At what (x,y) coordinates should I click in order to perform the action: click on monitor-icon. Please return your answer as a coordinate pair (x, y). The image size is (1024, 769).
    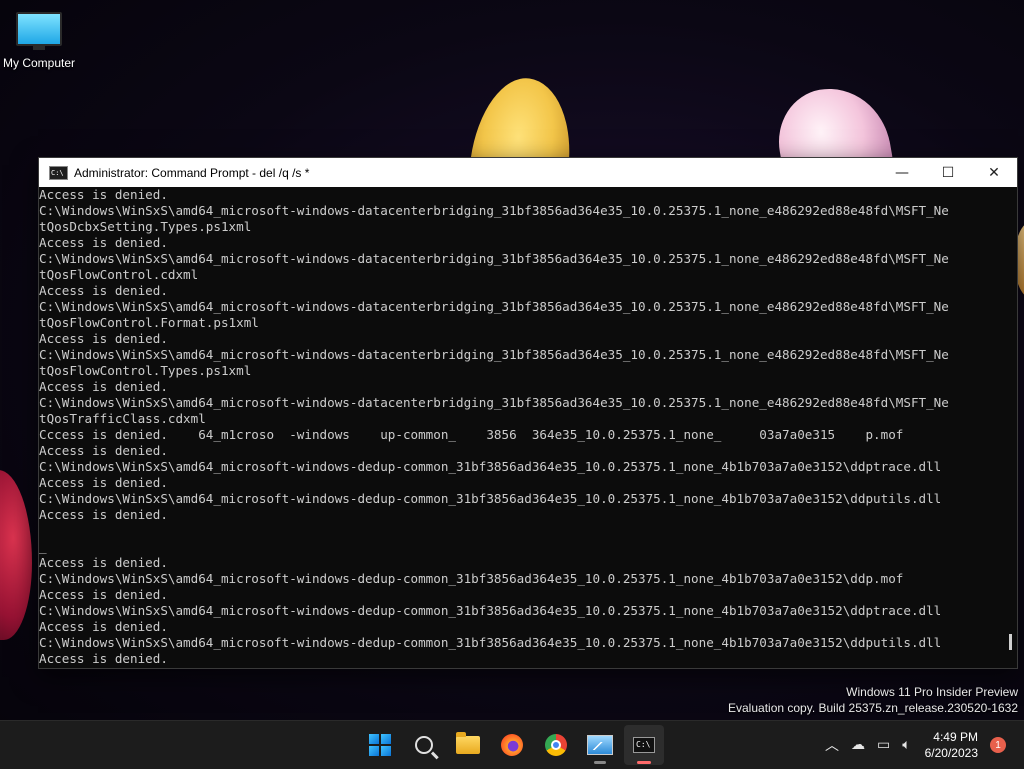
    Looking at the image, I should click on (39, 31).